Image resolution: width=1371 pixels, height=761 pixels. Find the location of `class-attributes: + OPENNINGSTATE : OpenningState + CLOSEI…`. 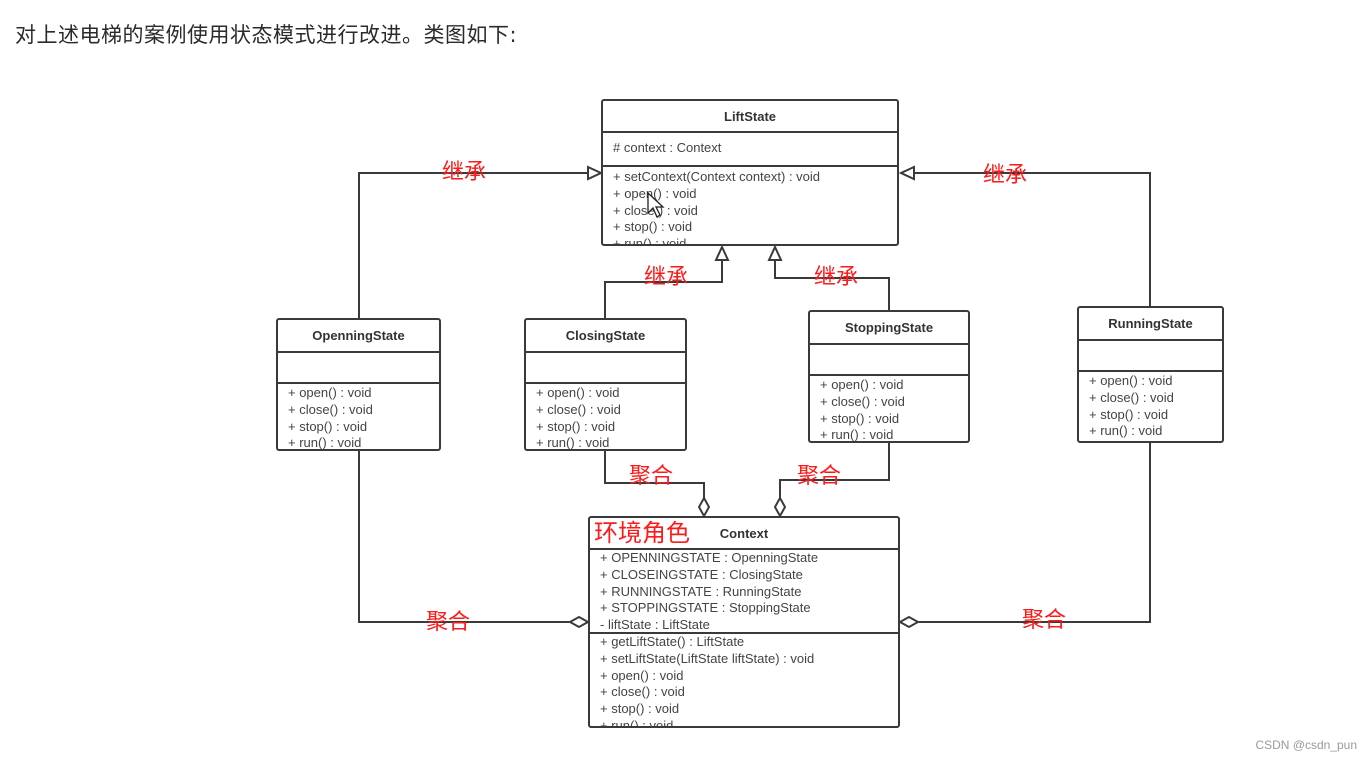

class-attributes: + OPENNINGSTATE : OpenningState + CLOSEI… is located at coordinates (744, 592).